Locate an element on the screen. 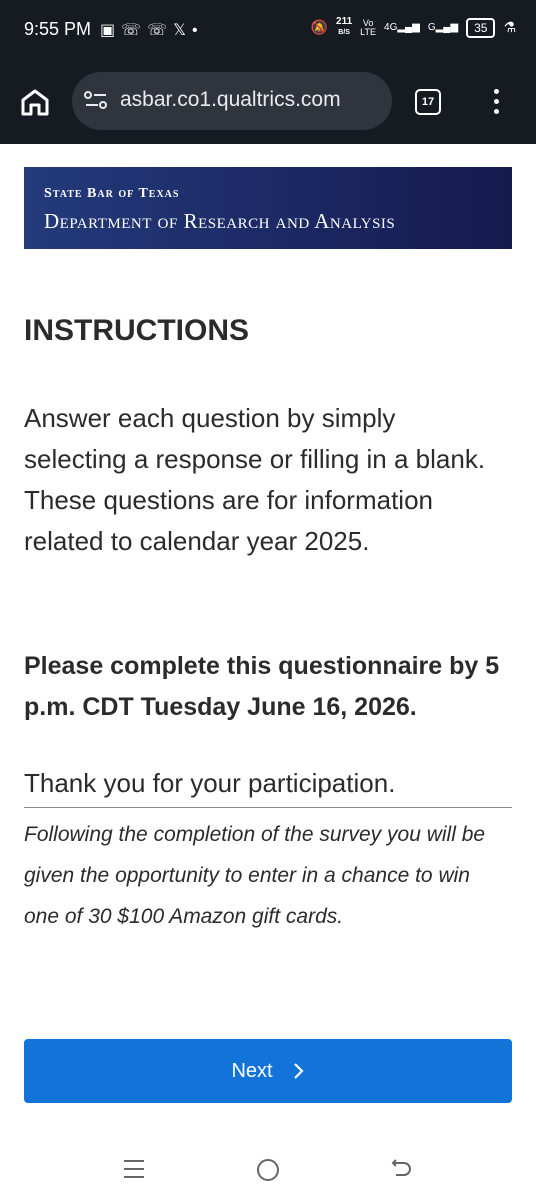 The height and width of the screenshot is (1200, 536). net-speed-value: 211 is located at coordinates (344, 21).